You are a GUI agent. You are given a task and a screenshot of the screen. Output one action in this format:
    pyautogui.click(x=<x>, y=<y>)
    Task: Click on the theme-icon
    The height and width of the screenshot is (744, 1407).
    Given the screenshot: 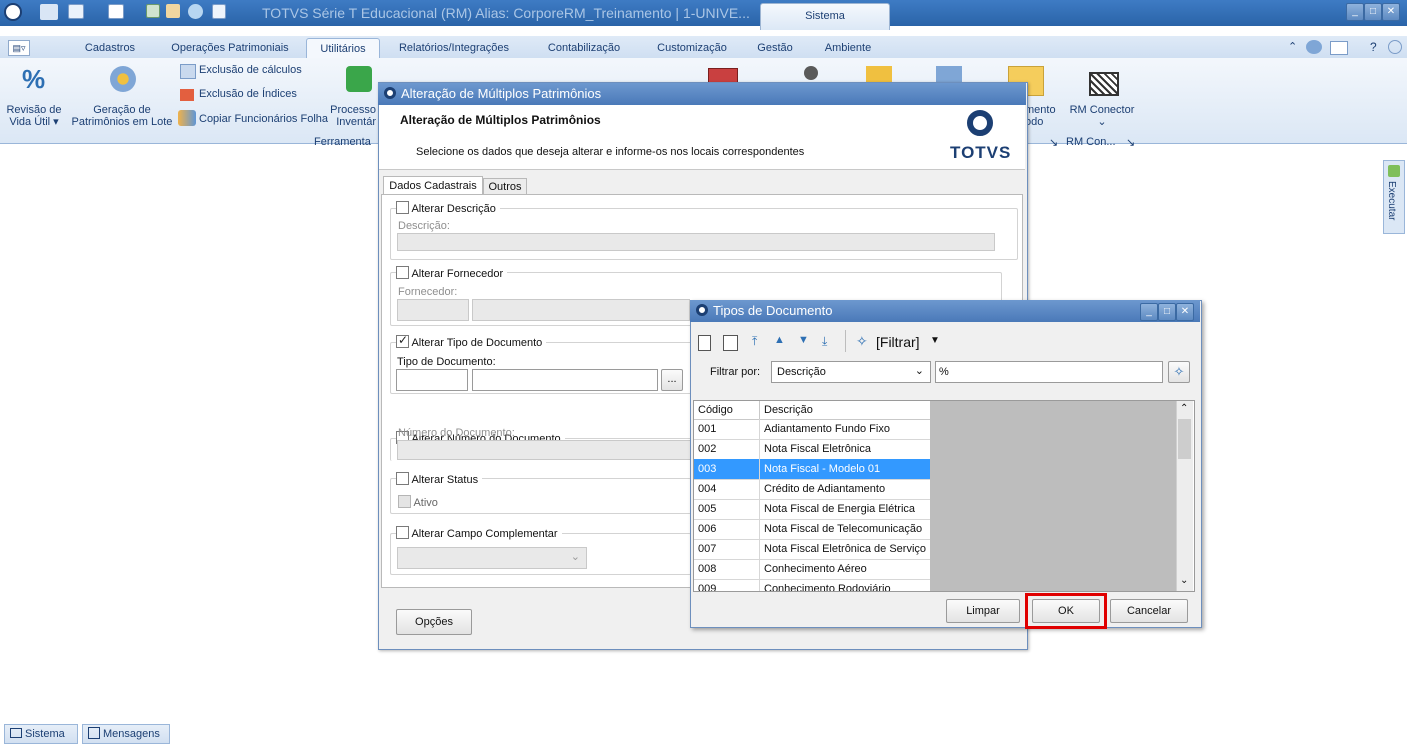 What is the action you would take?
    pyautogui.click(x=1314, y=47)
    